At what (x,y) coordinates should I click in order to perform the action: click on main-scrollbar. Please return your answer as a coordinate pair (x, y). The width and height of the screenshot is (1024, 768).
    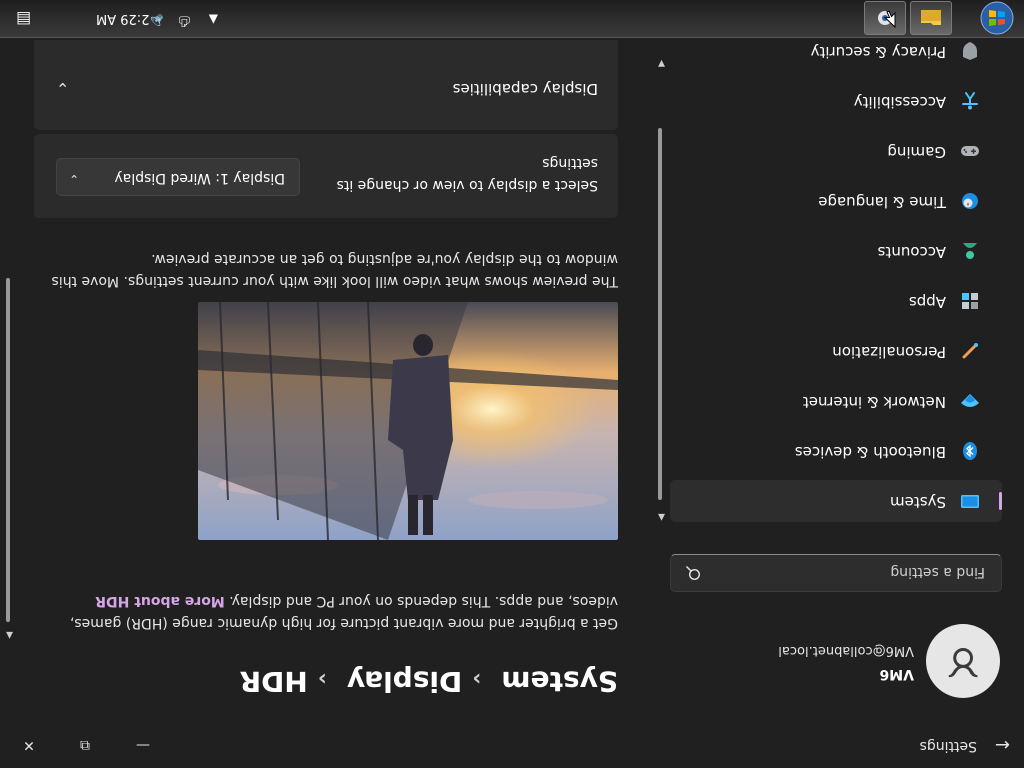
    Looking at the image, I should click on (8, 450).